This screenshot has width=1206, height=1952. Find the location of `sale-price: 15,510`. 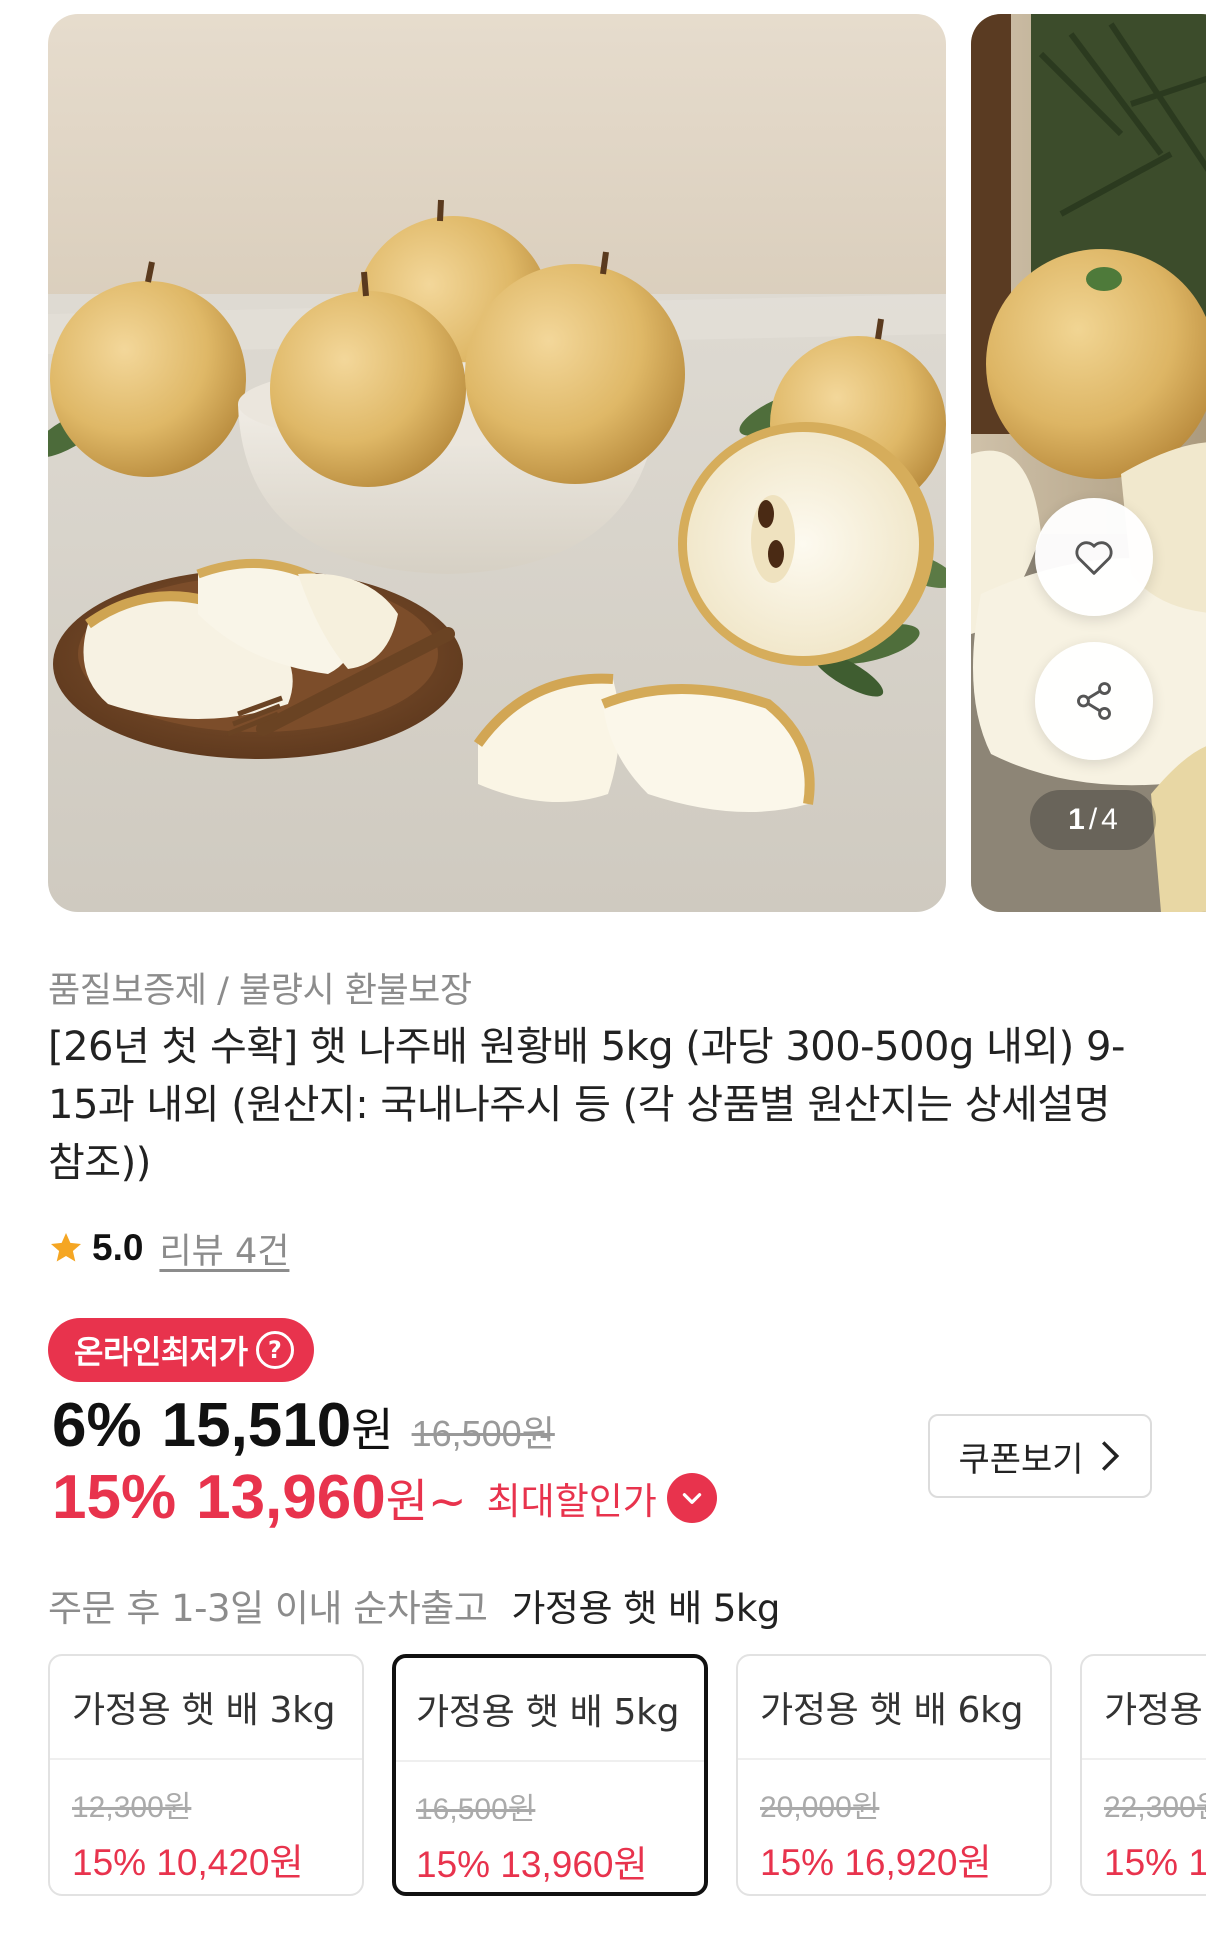

sale-price: 15,510 is located at coordinates (256, 1425).